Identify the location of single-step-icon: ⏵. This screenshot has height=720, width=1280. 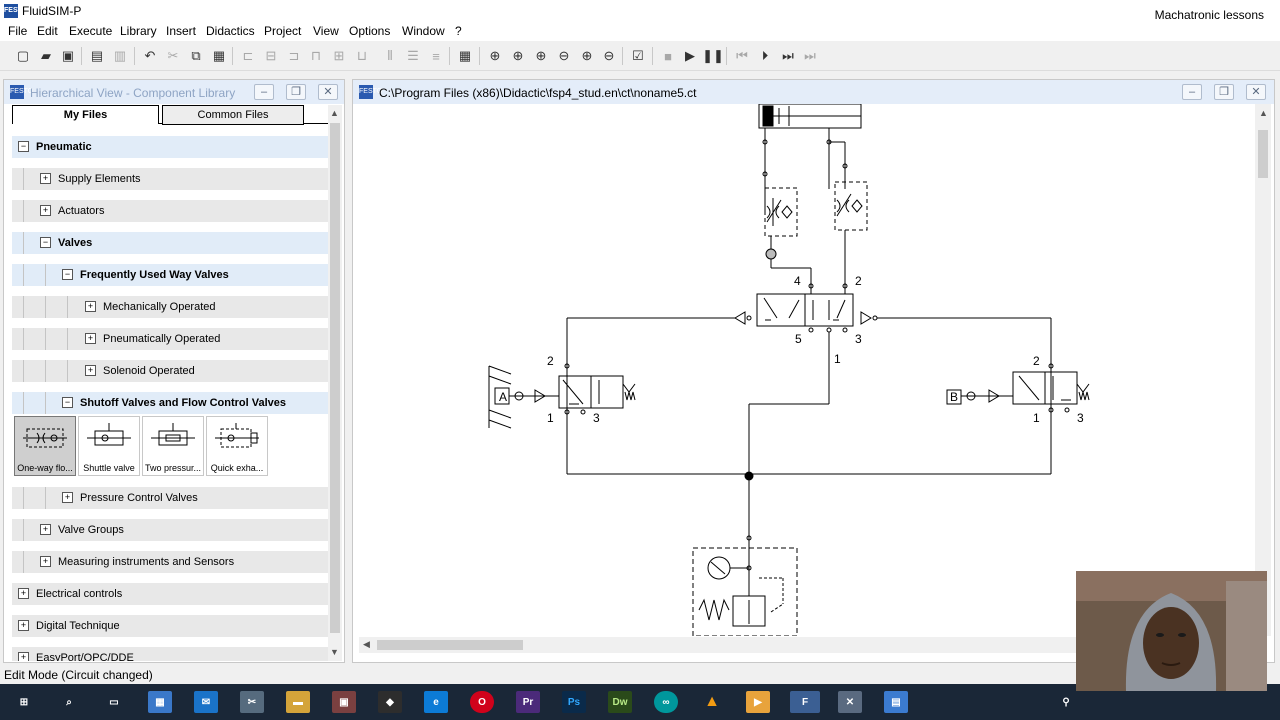
(765, 56).